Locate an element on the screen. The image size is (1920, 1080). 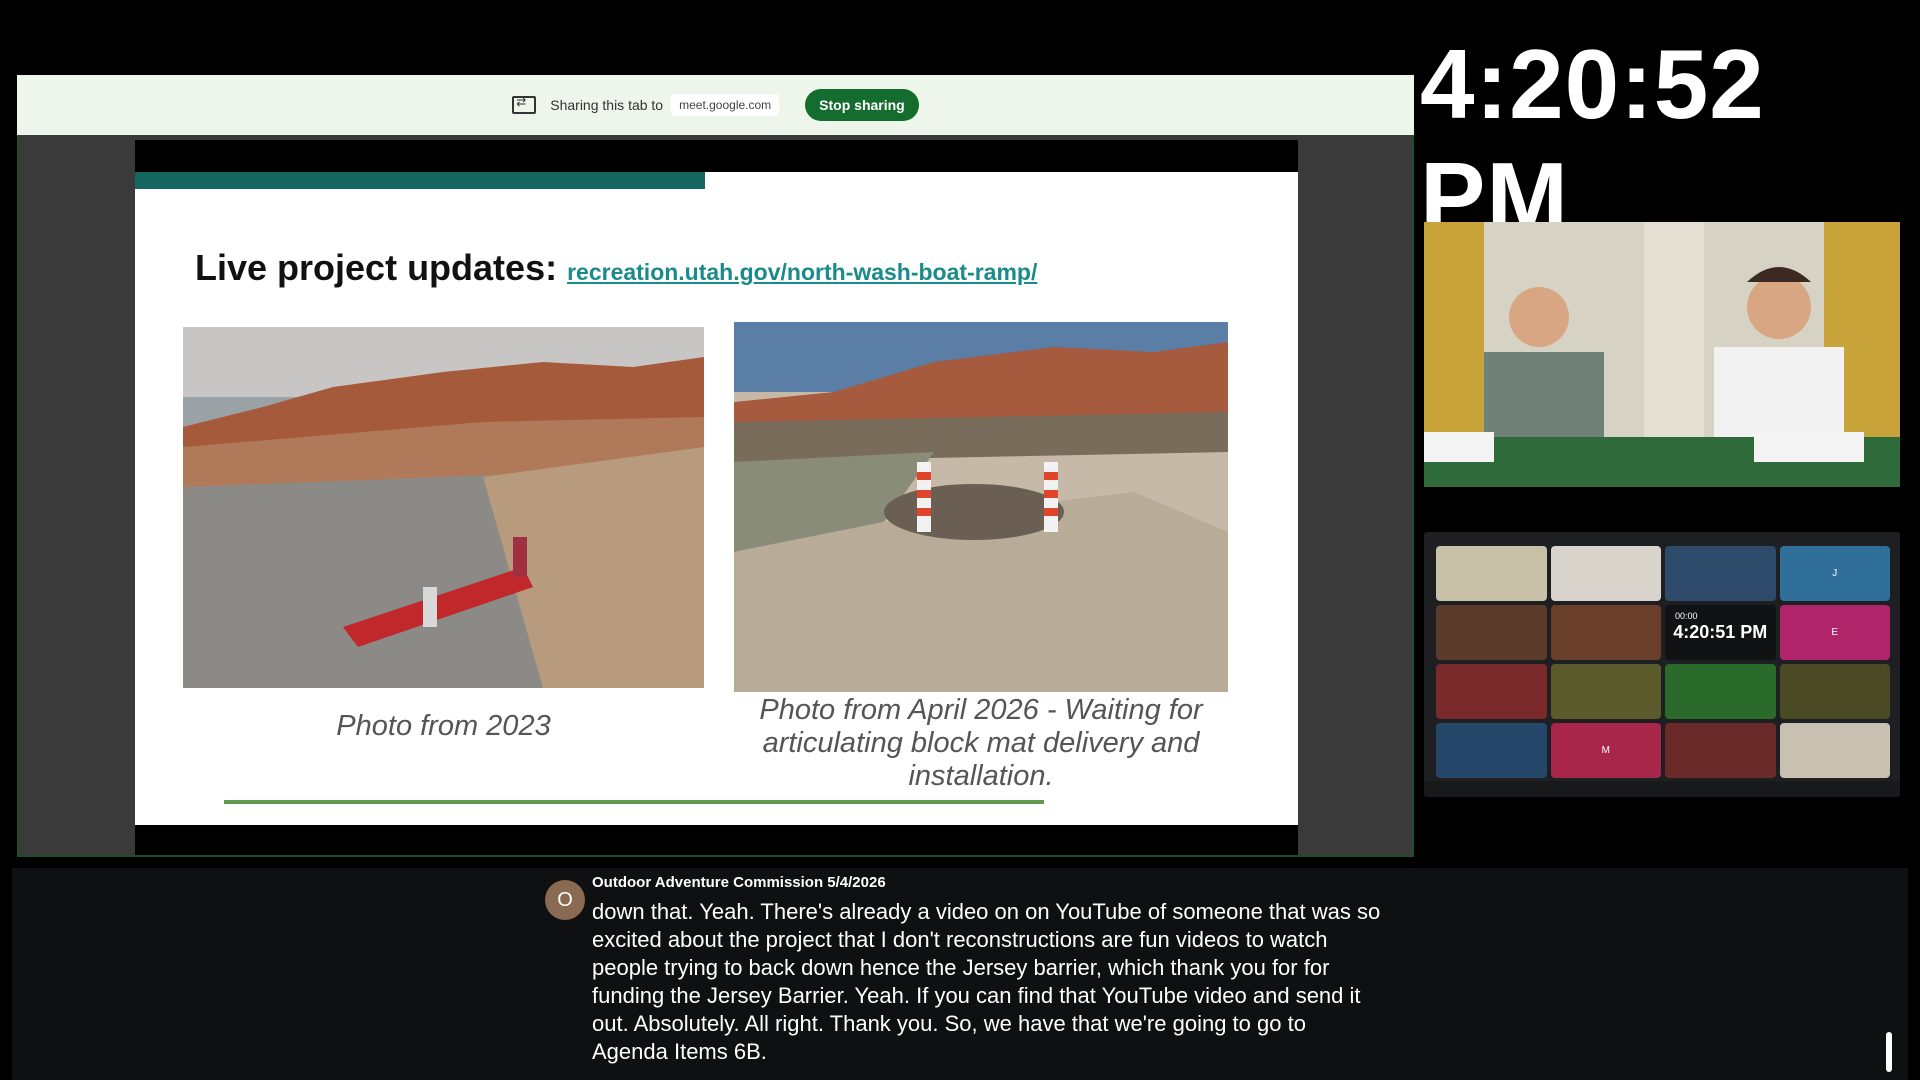
speaker-name: Outdoor Adventure Commission 5/4/2026 is located at coordinates (739, 882).